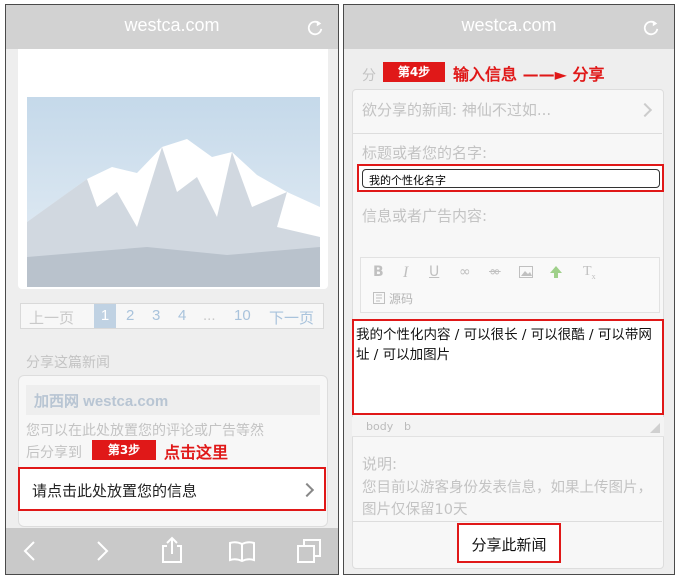 The width and height of the screenshot is (680, 579). Describe the element at coordinates (156, 315) in the screenshot. I see `page-3-link: 3` at that location.